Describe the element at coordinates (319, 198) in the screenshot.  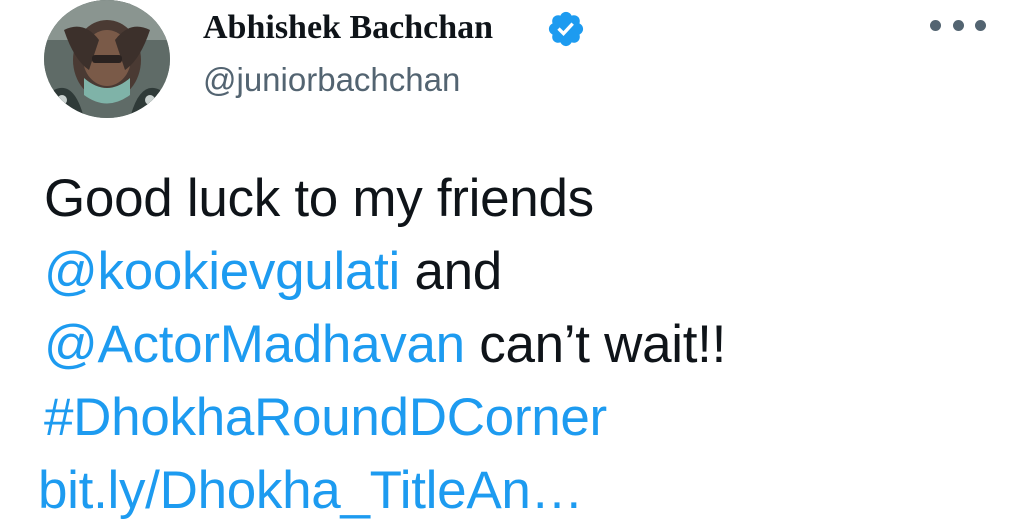
I see `tweet-text-segment: Good luck to my friends` at that location.